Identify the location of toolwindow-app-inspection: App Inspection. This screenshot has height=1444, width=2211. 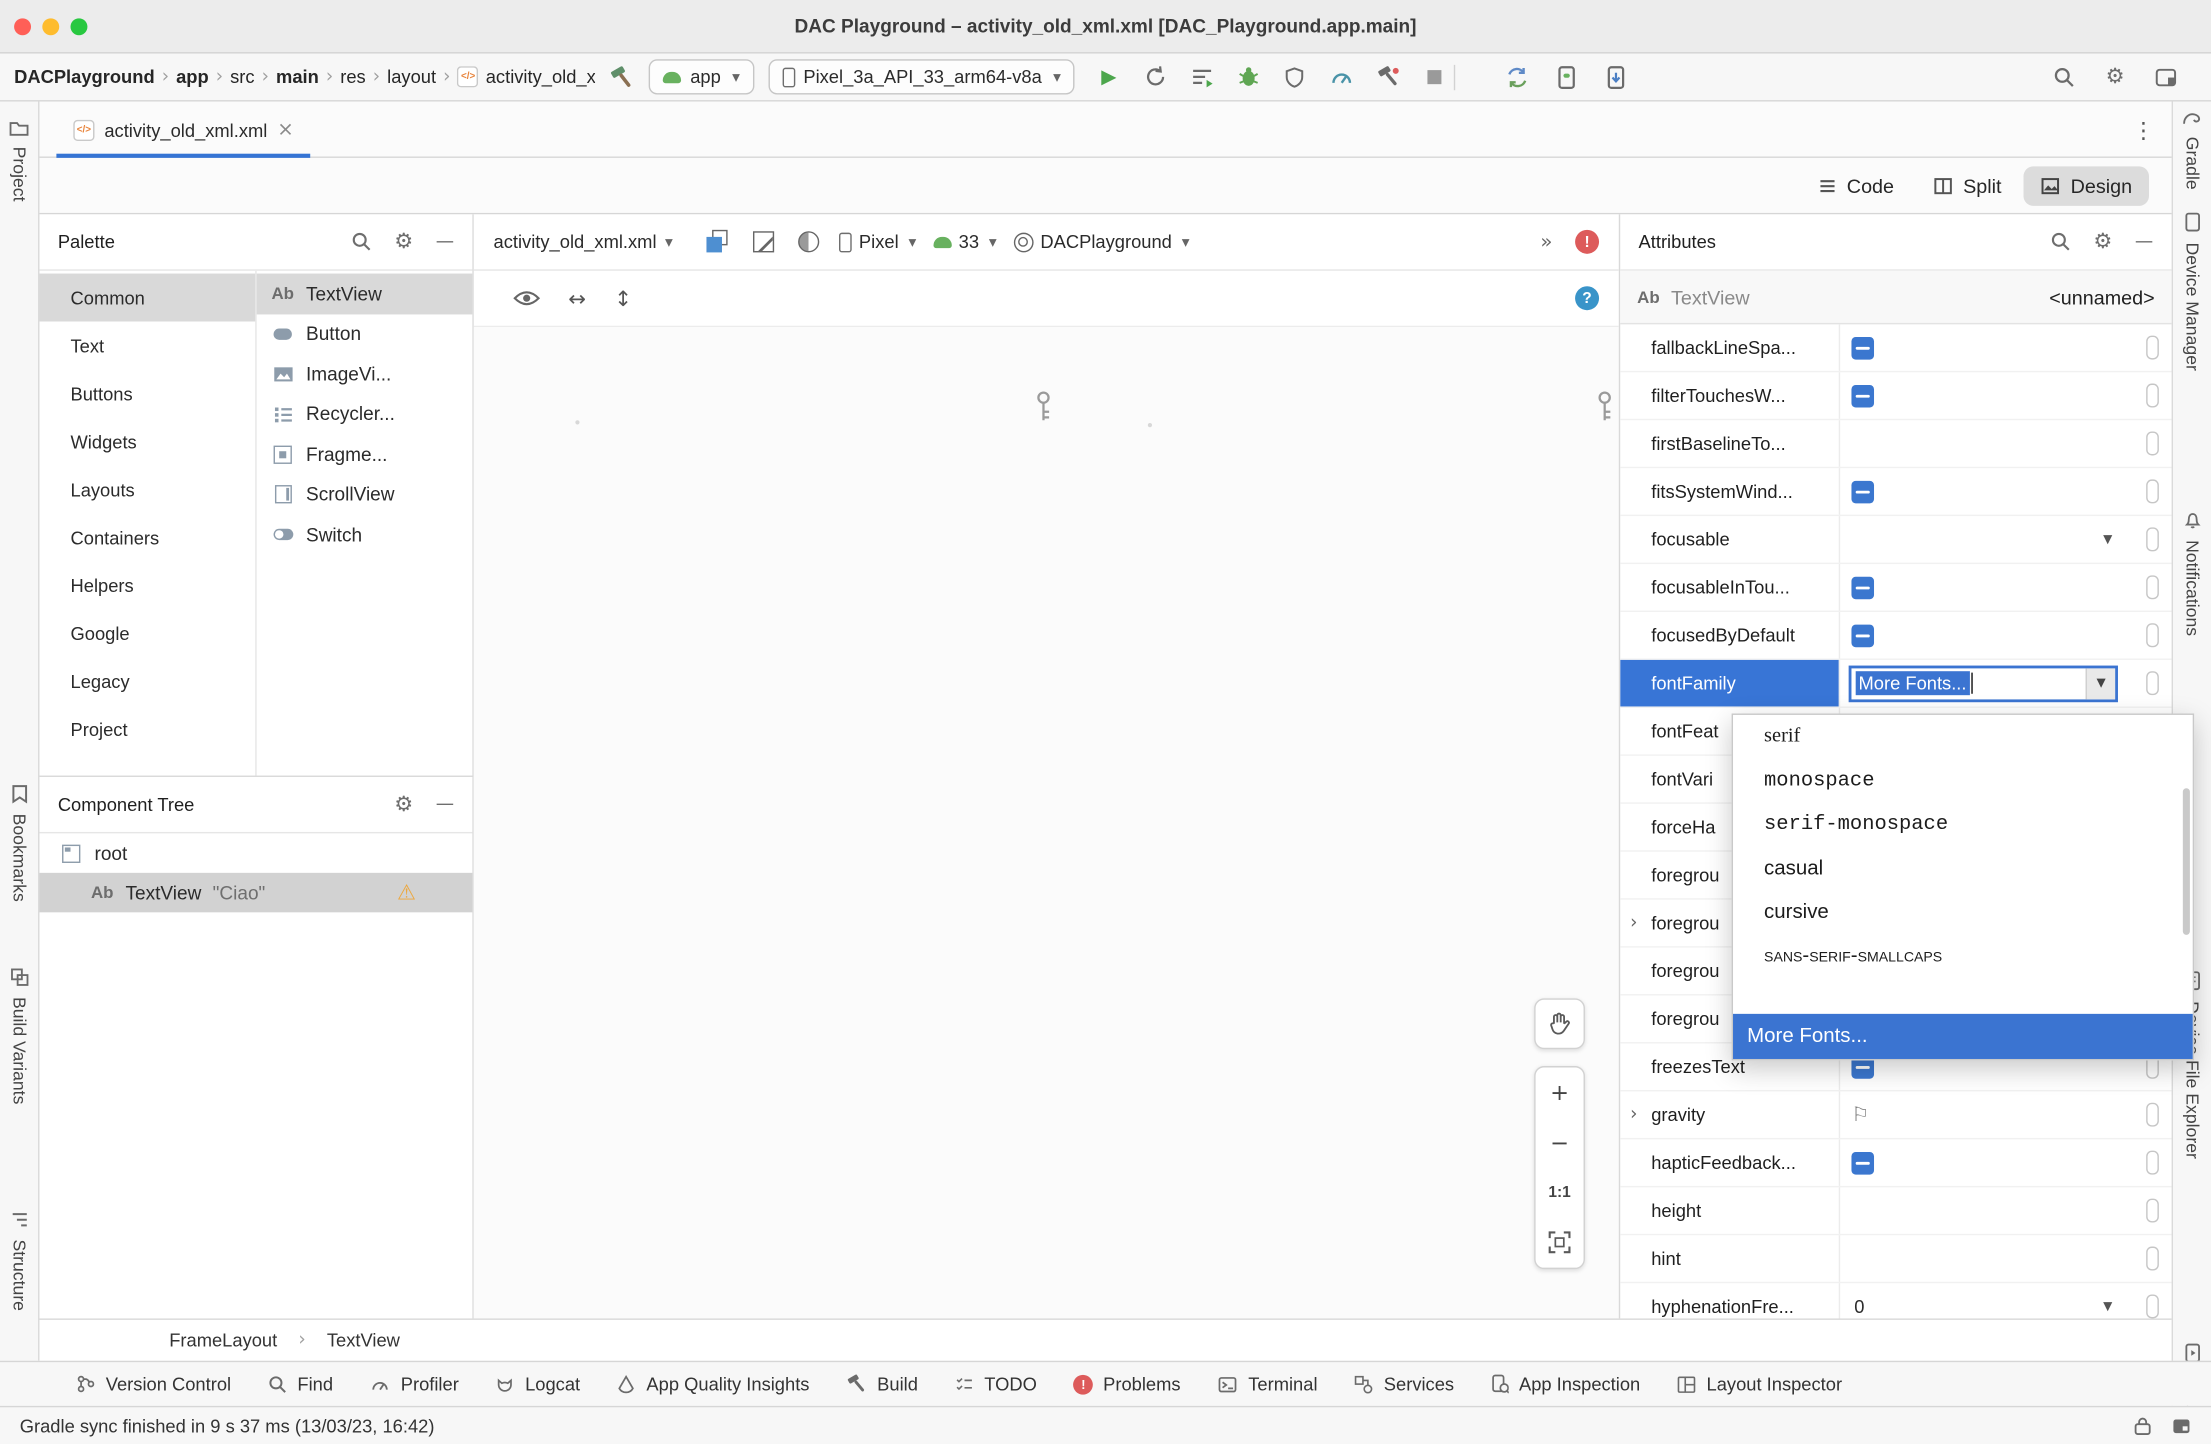
(1565, 1384).